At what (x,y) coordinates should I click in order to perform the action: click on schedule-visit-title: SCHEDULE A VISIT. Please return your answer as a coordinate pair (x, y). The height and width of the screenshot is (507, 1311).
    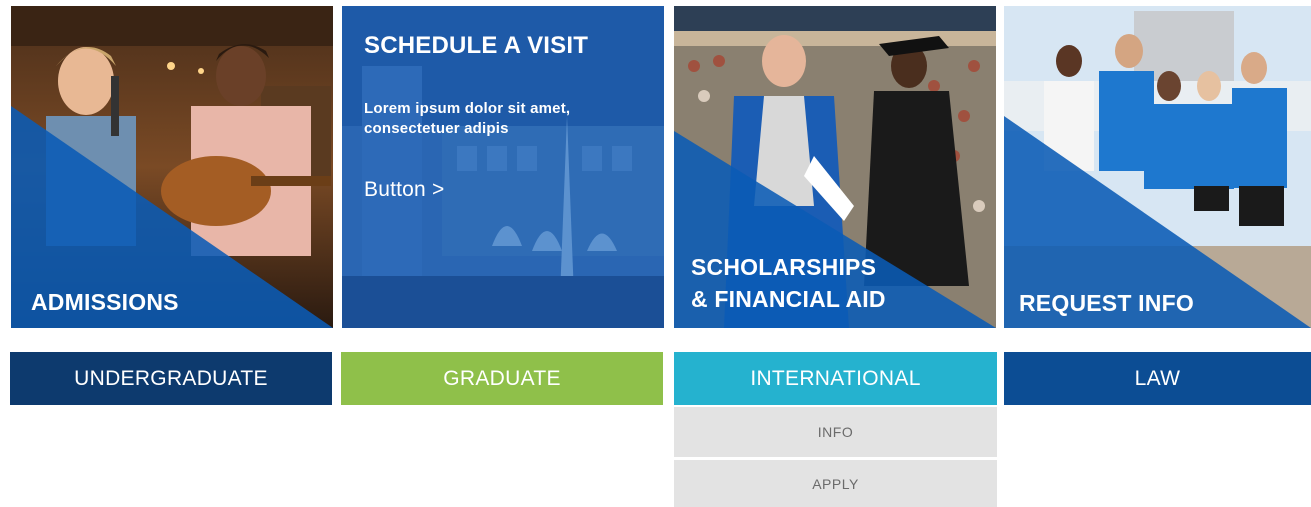
    Looking at the image, I should click on (476, 45).